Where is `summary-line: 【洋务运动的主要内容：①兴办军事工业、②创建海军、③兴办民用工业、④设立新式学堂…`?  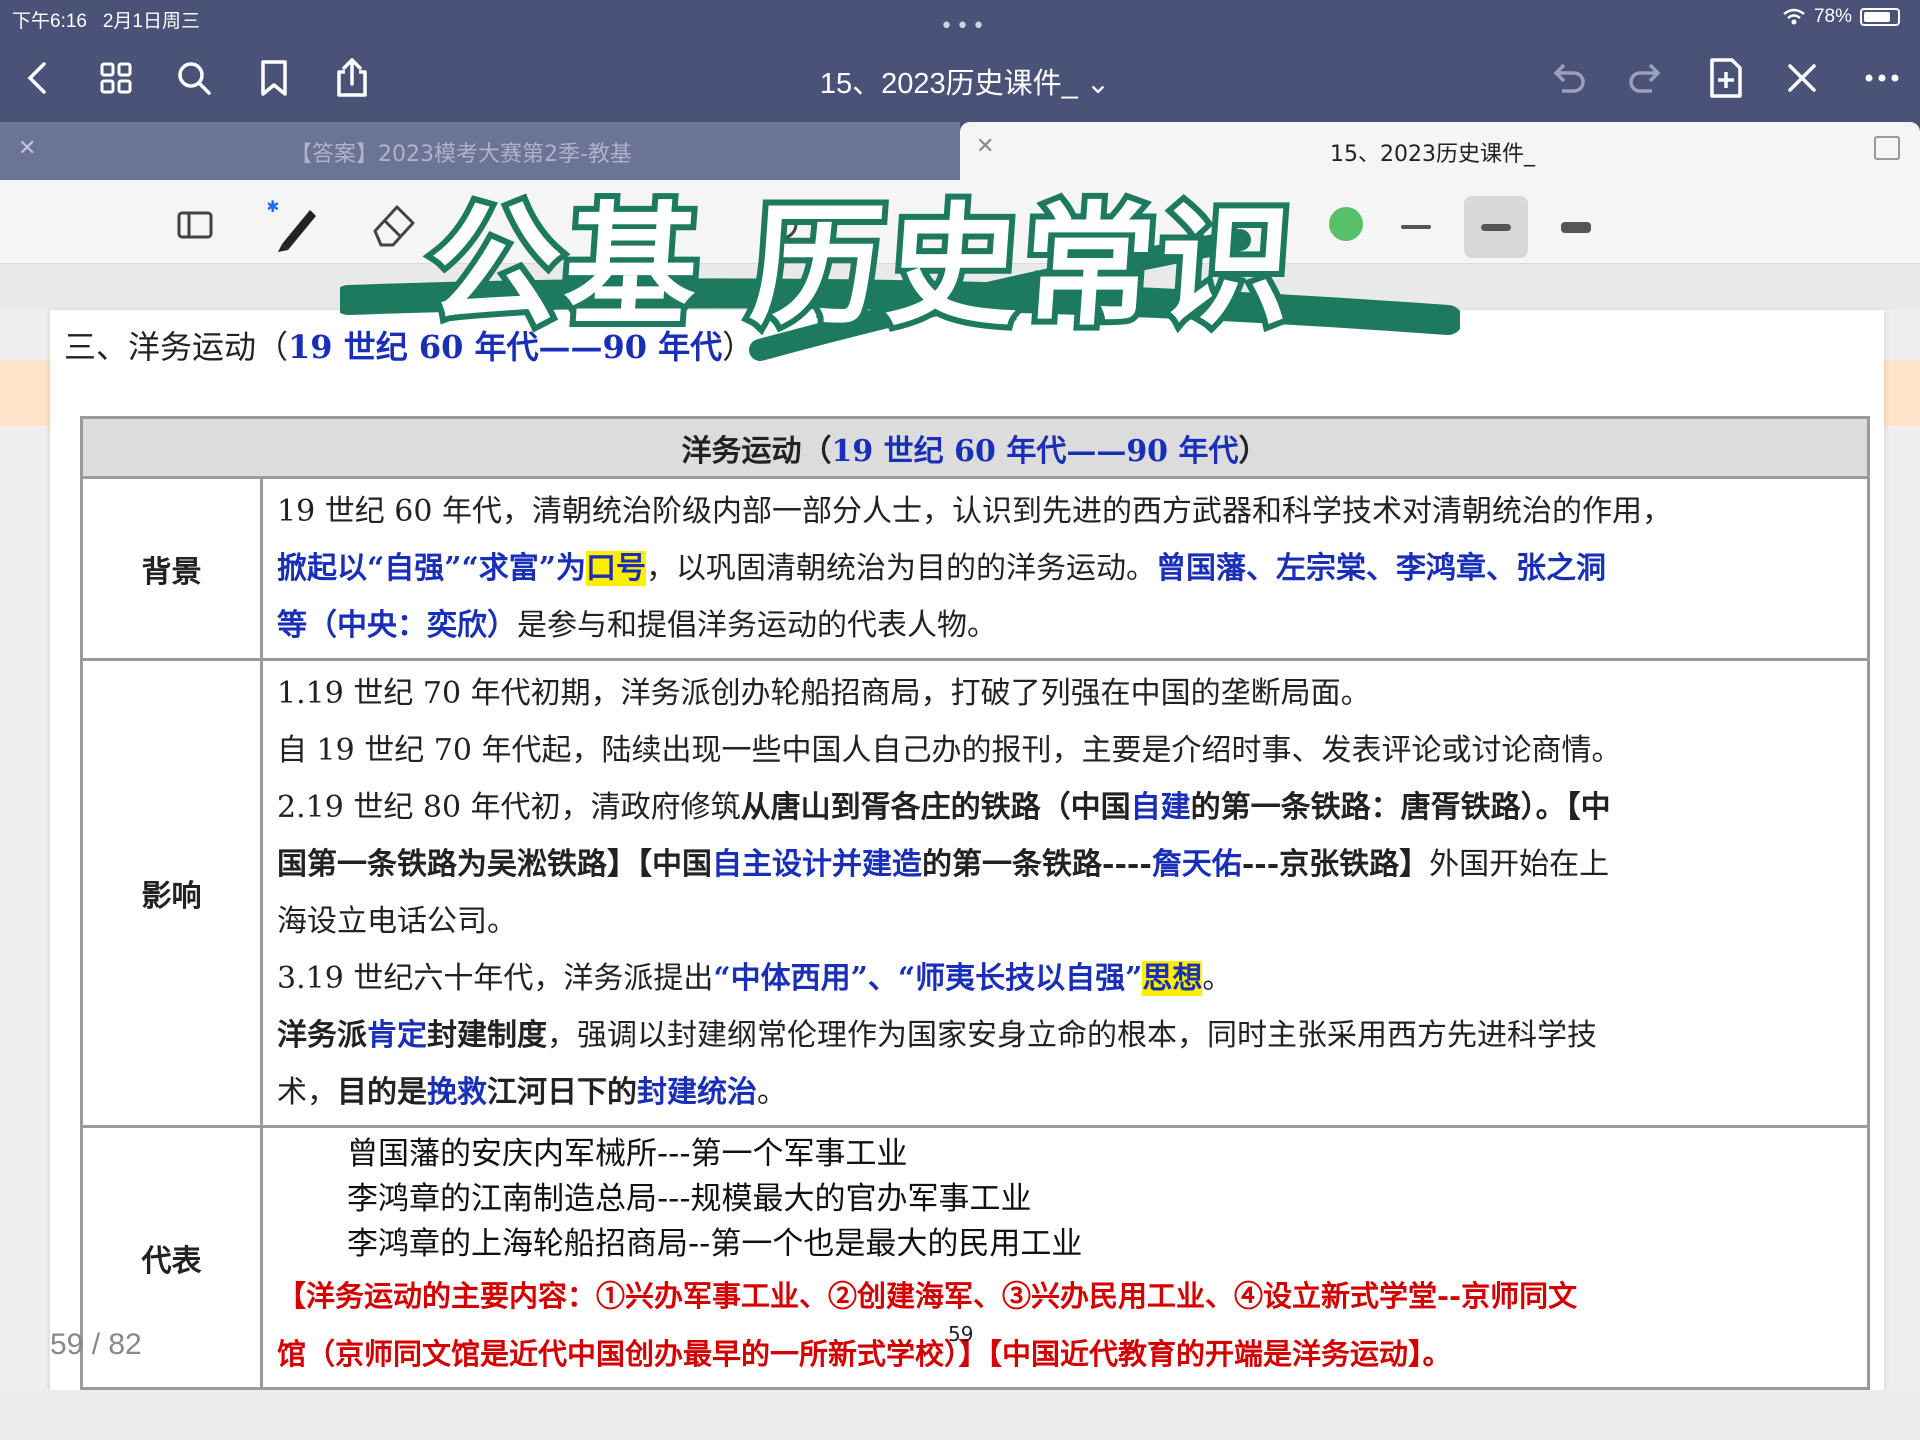 summary-line: 【洋务运动的主要内容：①兴办军事工业、②创建海军、③兴办民用工业、④设立新式学堂… is located at coordinates (927, 1296).